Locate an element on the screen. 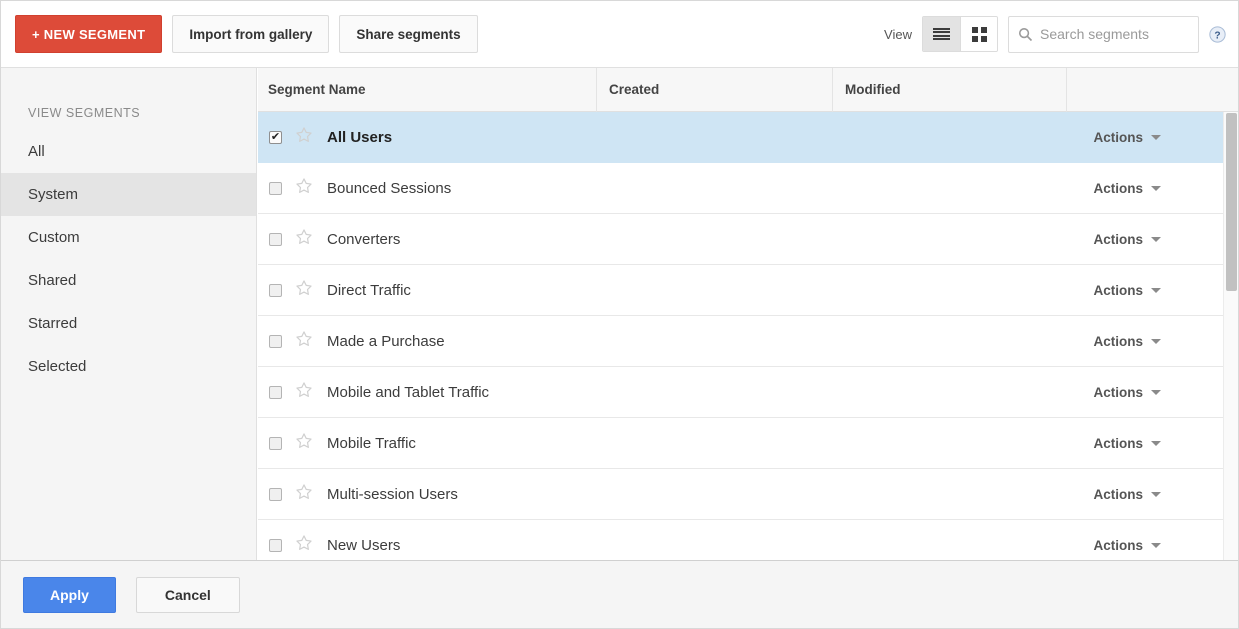 The height and width of the screenshot is (629, 1239). column-header-segment-name: Segment Name is located at coordinates (427, 90).